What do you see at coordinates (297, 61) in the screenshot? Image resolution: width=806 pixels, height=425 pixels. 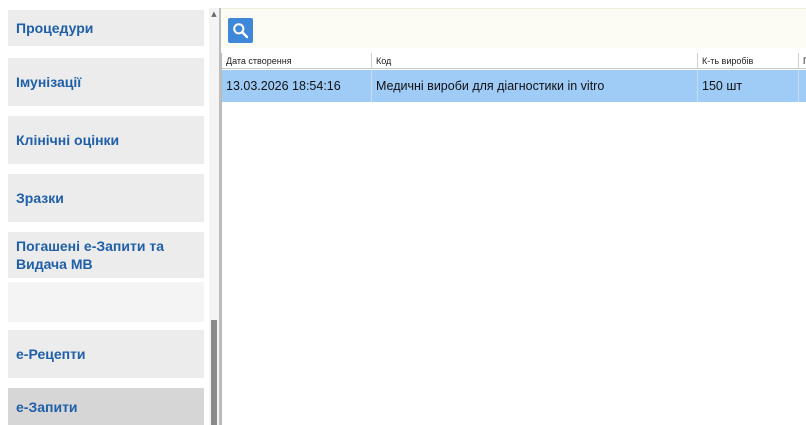 I see `column-header-created: Дата створення` at bounding box center [297, 61].